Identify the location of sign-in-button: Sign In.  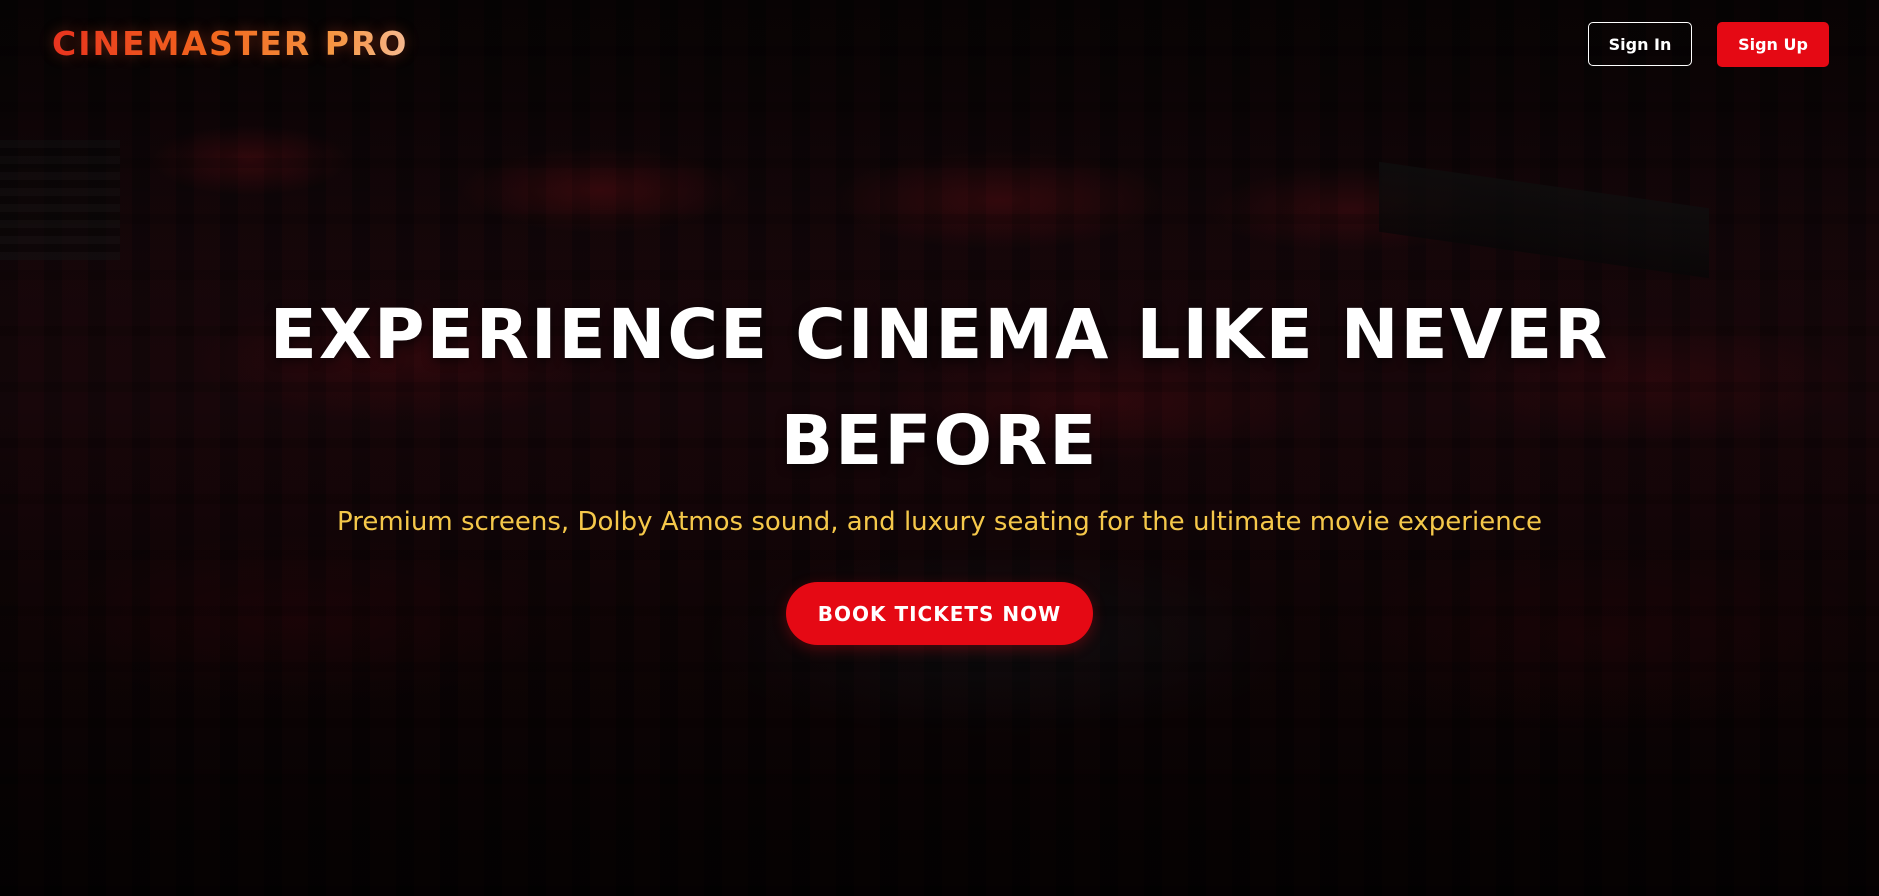
(1640, 44).